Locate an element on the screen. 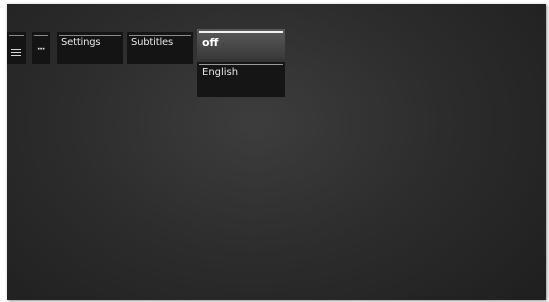  menu-column-subtitles: Subtitles is located at coordinates (160, 48).